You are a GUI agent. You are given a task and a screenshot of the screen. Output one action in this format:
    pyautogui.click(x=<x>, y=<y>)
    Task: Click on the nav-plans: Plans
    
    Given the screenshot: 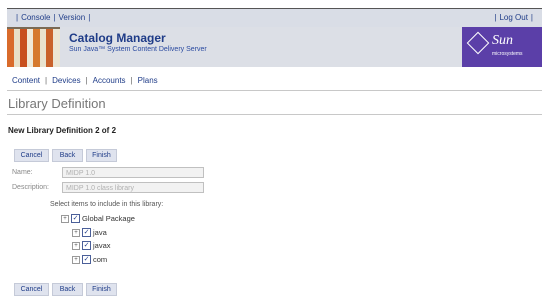 What is the action you would take?
    pyautogui.click(x=148, y=80)
    